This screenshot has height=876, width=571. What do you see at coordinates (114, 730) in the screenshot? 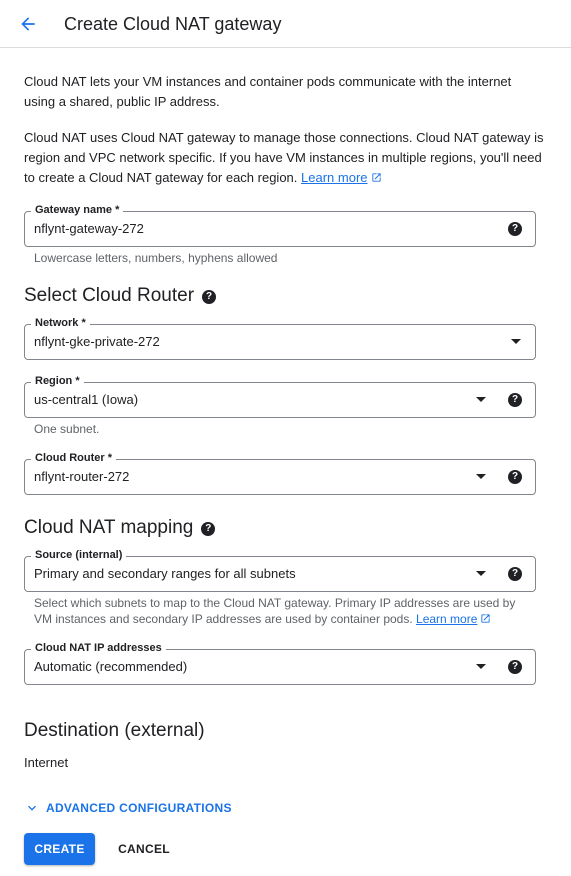
I see `section-title-destination: Destination (external)` at bounding box center [114, 730].